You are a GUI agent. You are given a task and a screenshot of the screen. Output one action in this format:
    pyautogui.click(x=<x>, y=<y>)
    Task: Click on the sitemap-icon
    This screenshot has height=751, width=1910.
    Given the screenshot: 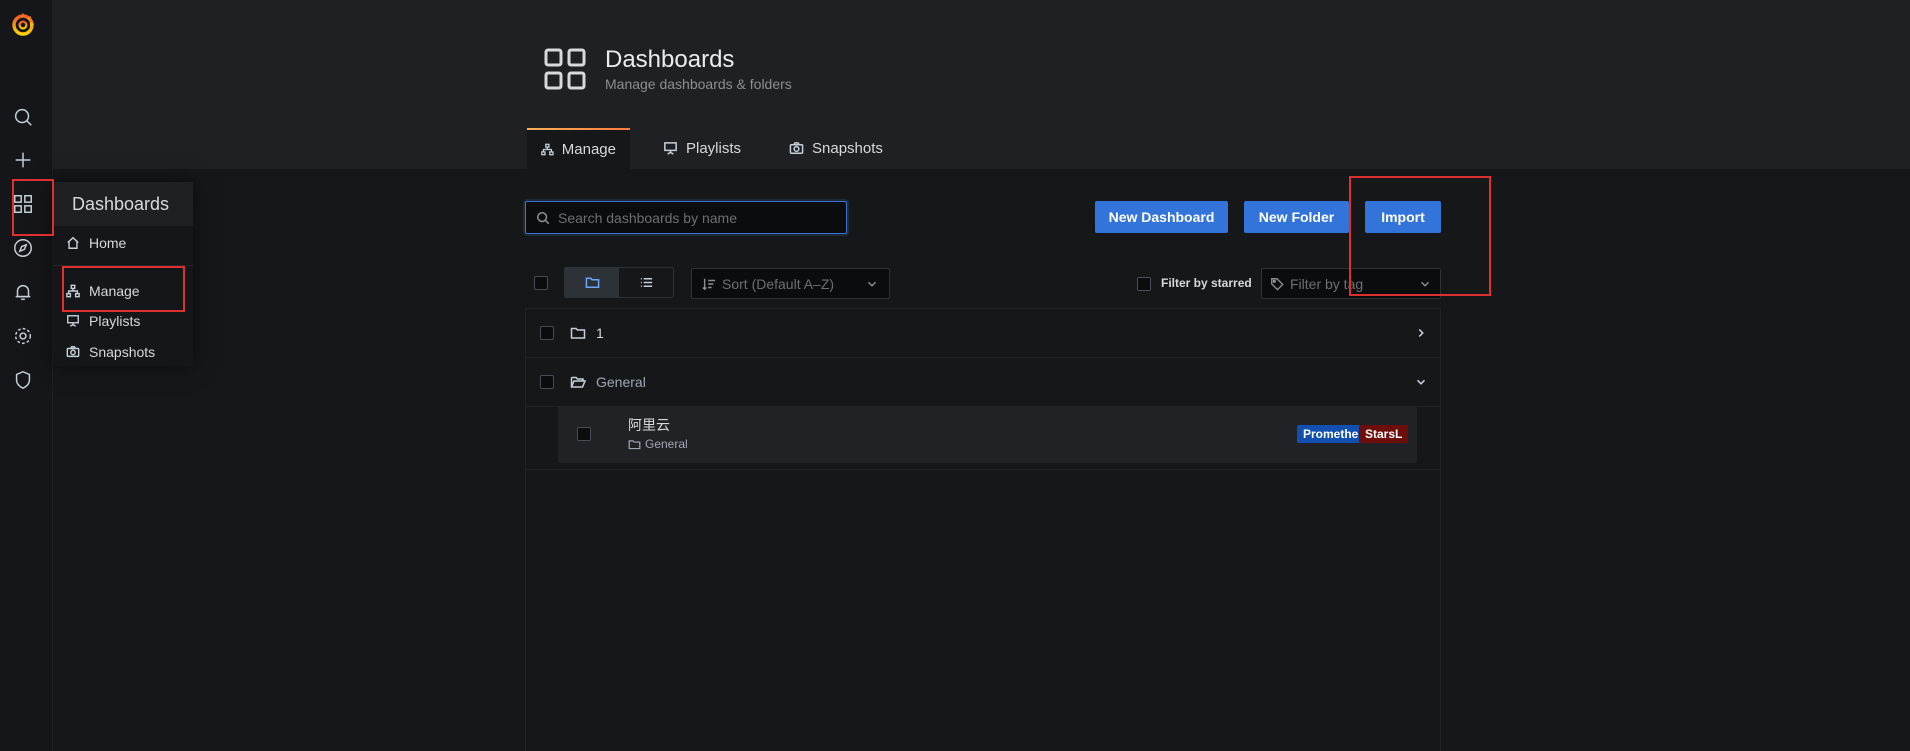 What is the action you would take?
    pyautogui.click(x=547, y=149)
    